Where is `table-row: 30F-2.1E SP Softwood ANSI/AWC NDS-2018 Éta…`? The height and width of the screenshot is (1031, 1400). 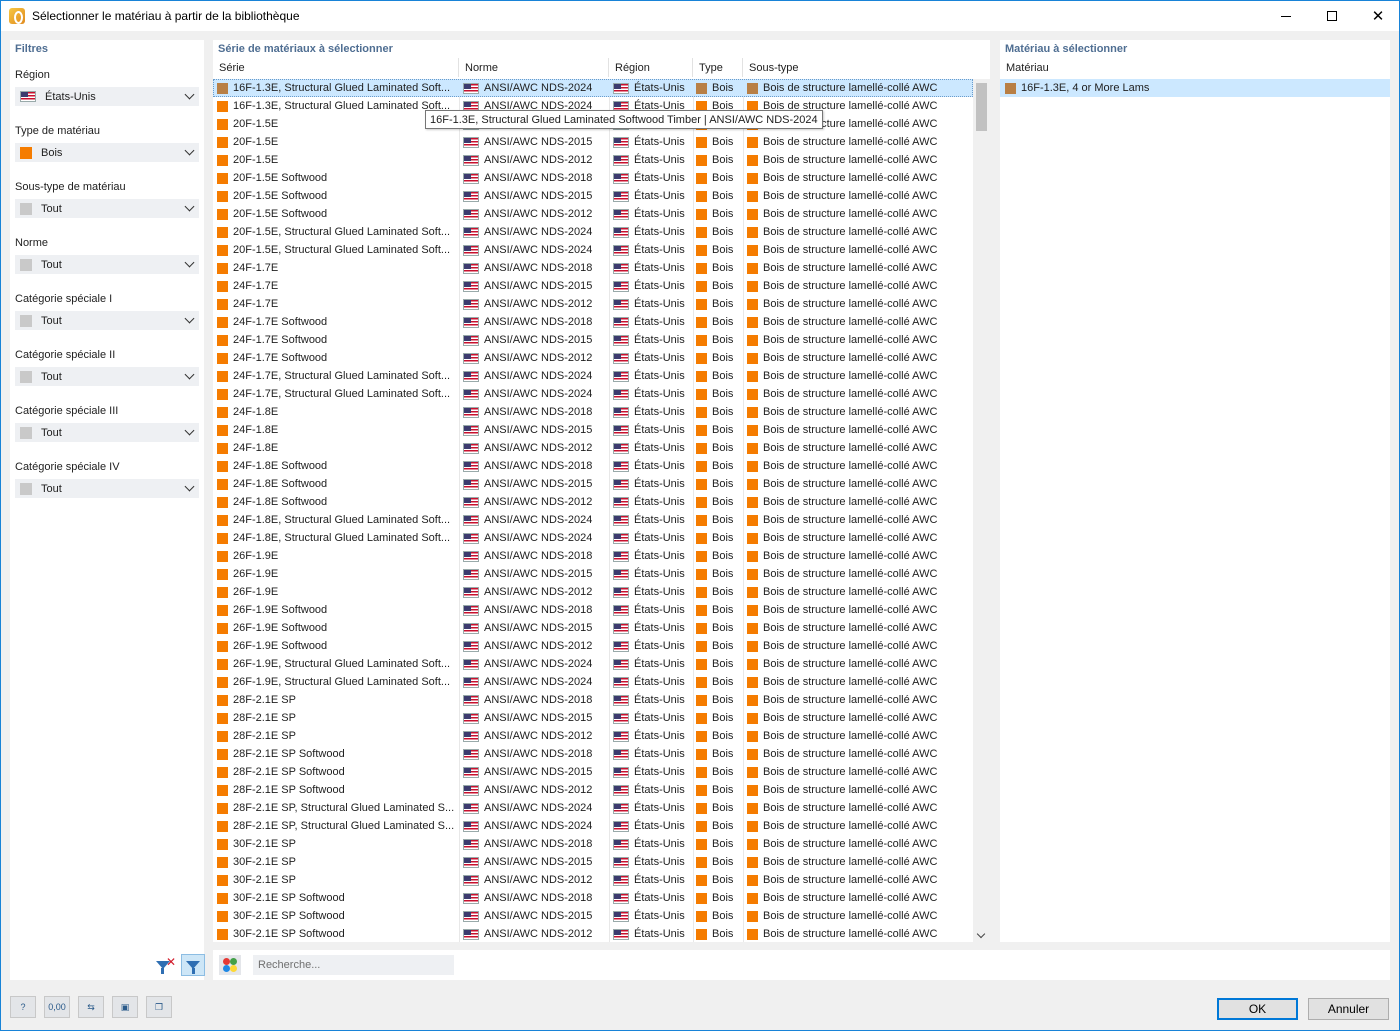
table-row: 30F-2.1E SP Softwood ANSI/AWC NDS-2018 Éta… is located at coordinates (593, 898).